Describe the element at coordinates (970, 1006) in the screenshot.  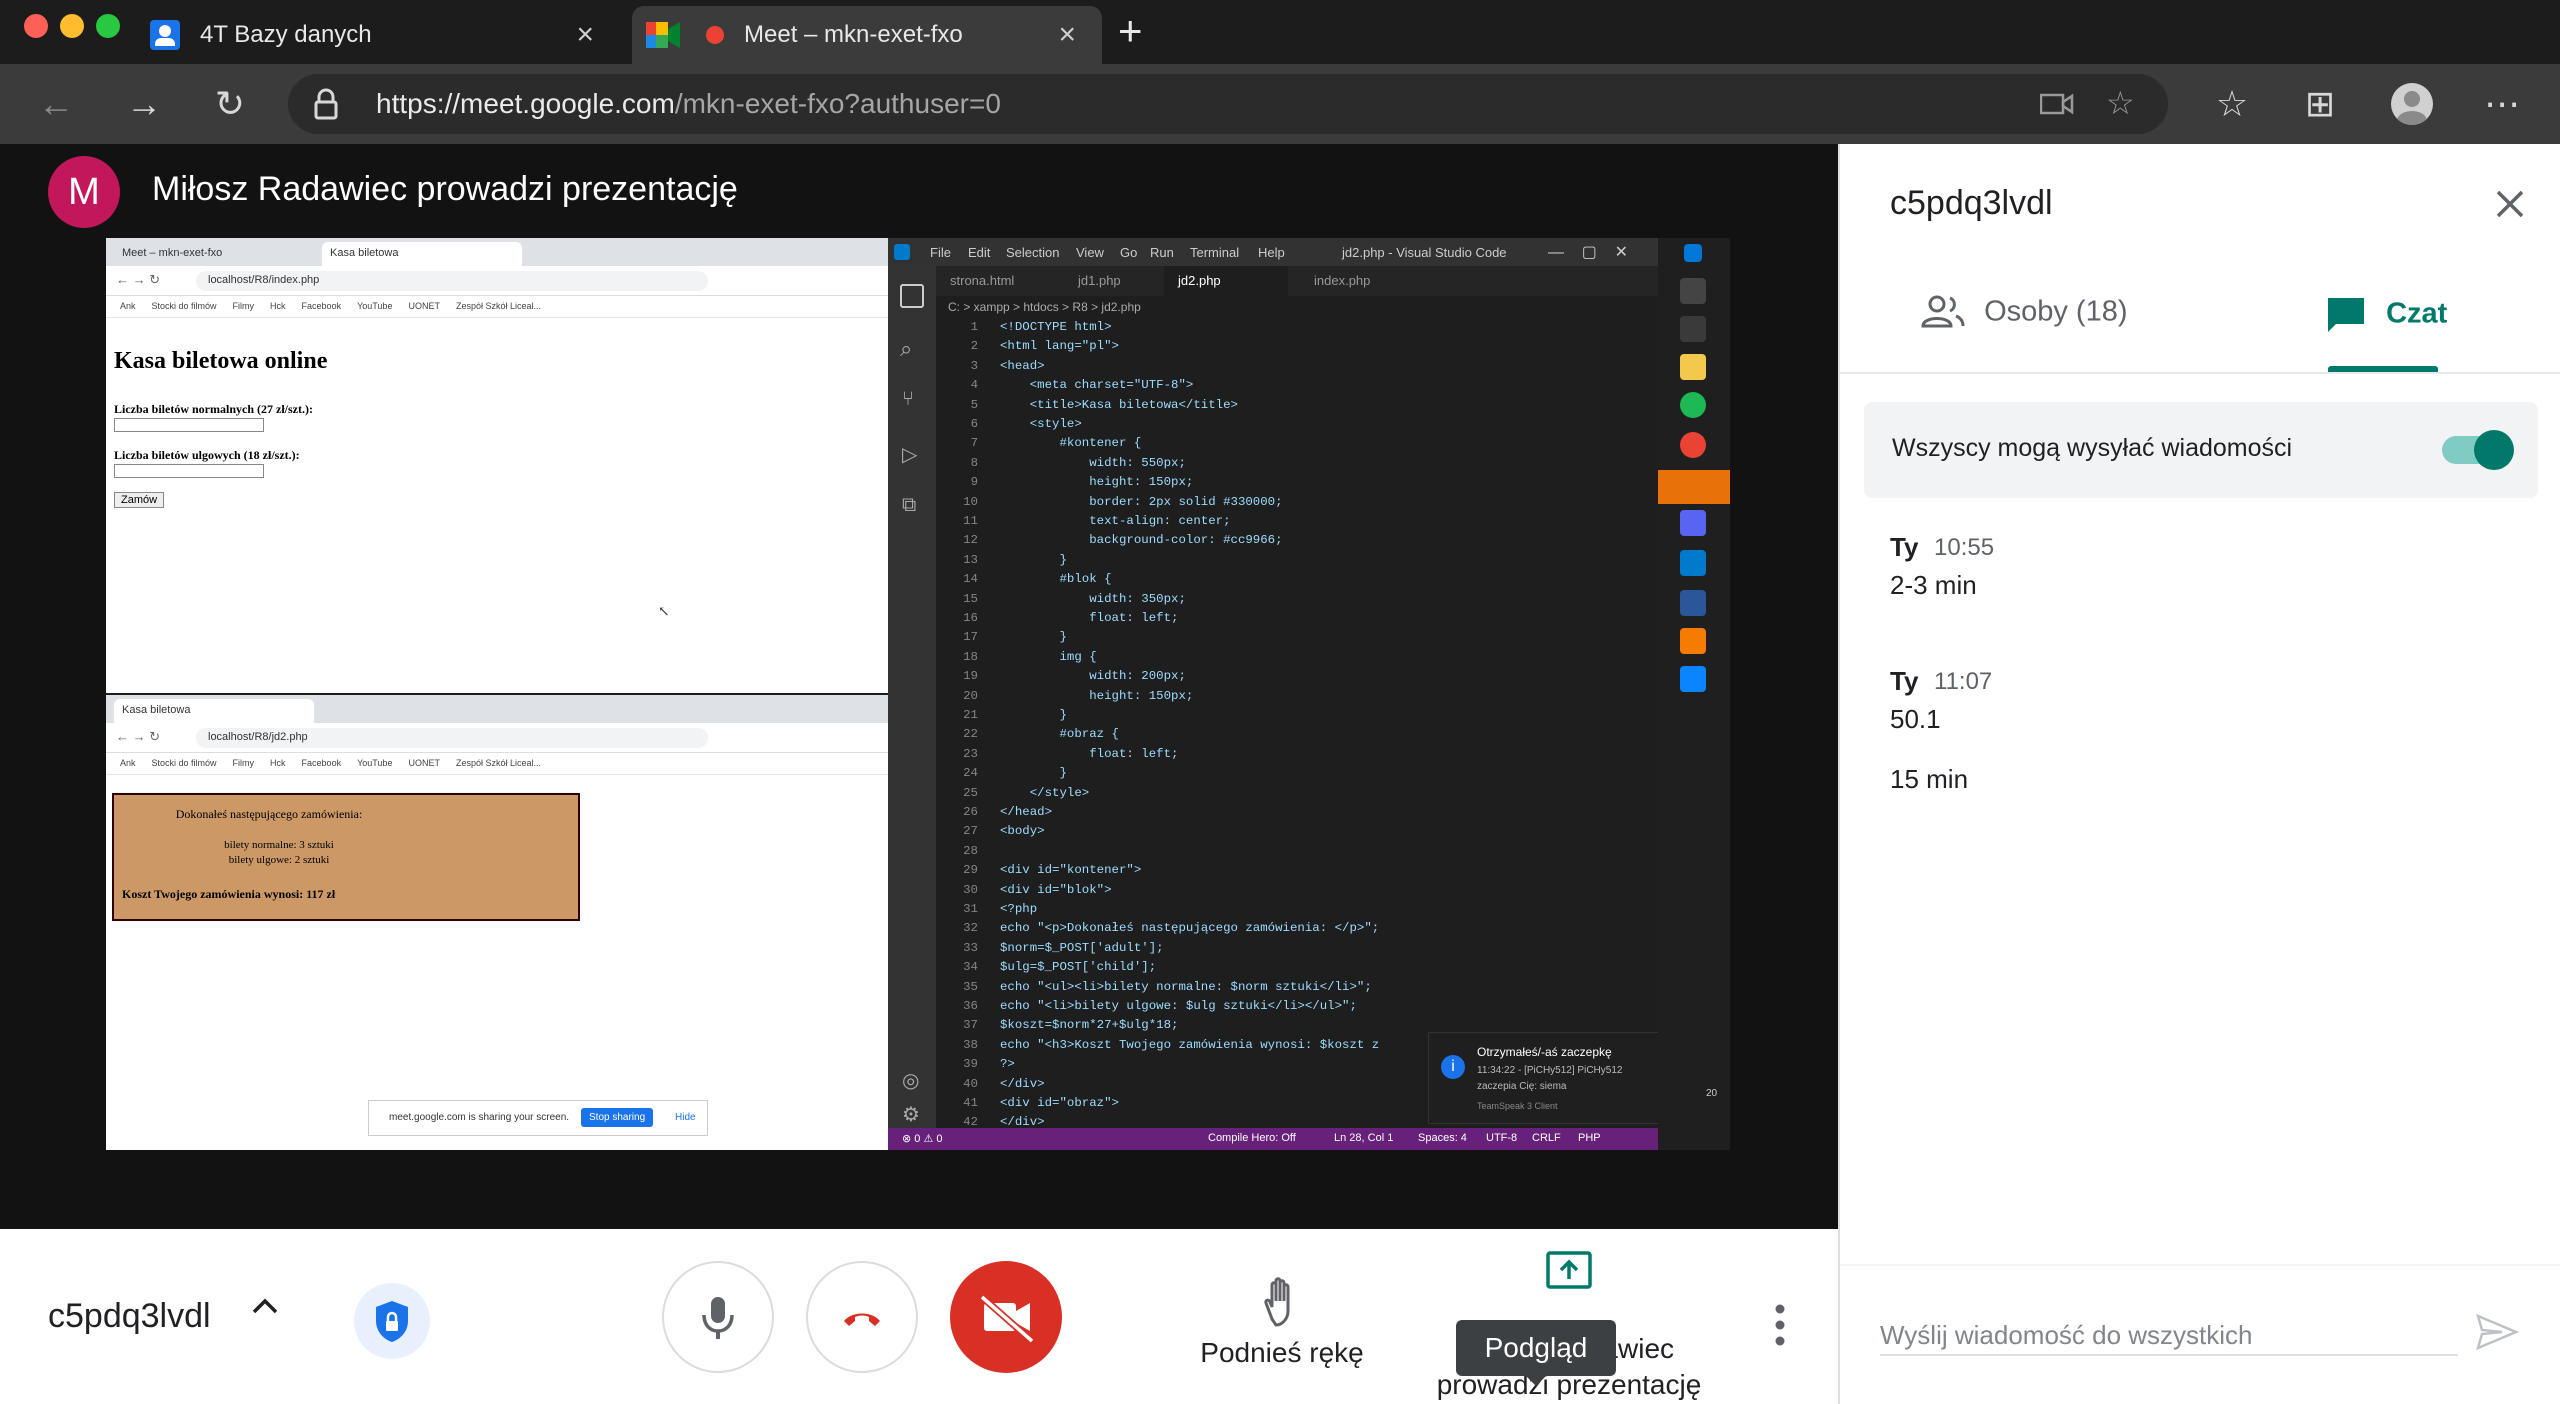
I see `line-number: 36` at that location.